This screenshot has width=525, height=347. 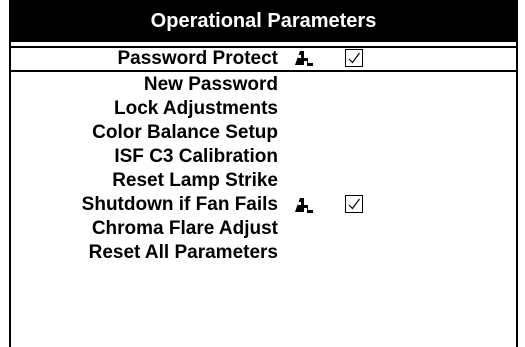 I want to click on menu-item-label: ISF C3 Calibration, so click(x=196, y=156).